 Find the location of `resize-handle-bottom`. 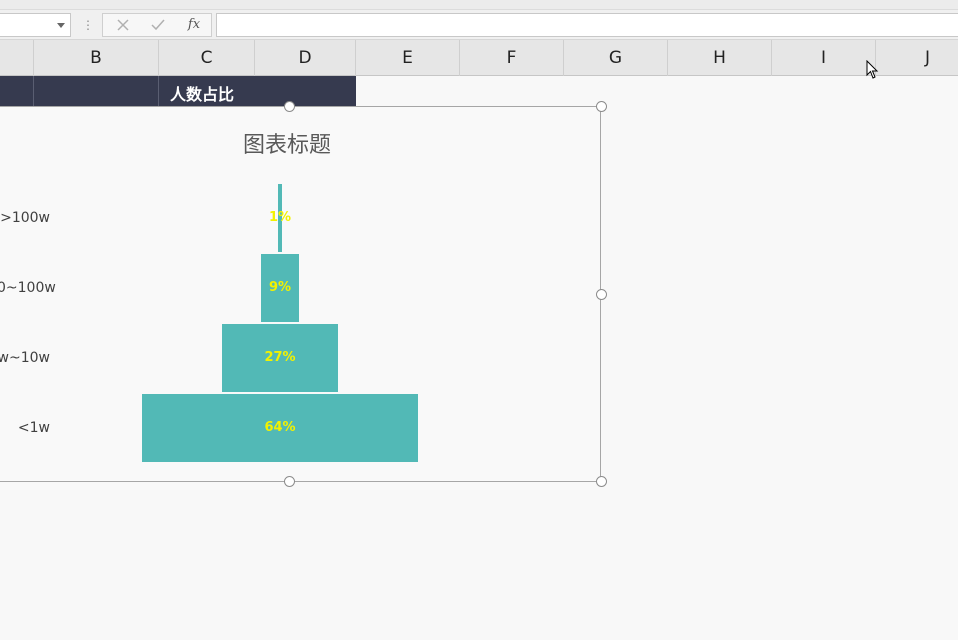

resize-handle-bottom is located at coordinates (289, 481).